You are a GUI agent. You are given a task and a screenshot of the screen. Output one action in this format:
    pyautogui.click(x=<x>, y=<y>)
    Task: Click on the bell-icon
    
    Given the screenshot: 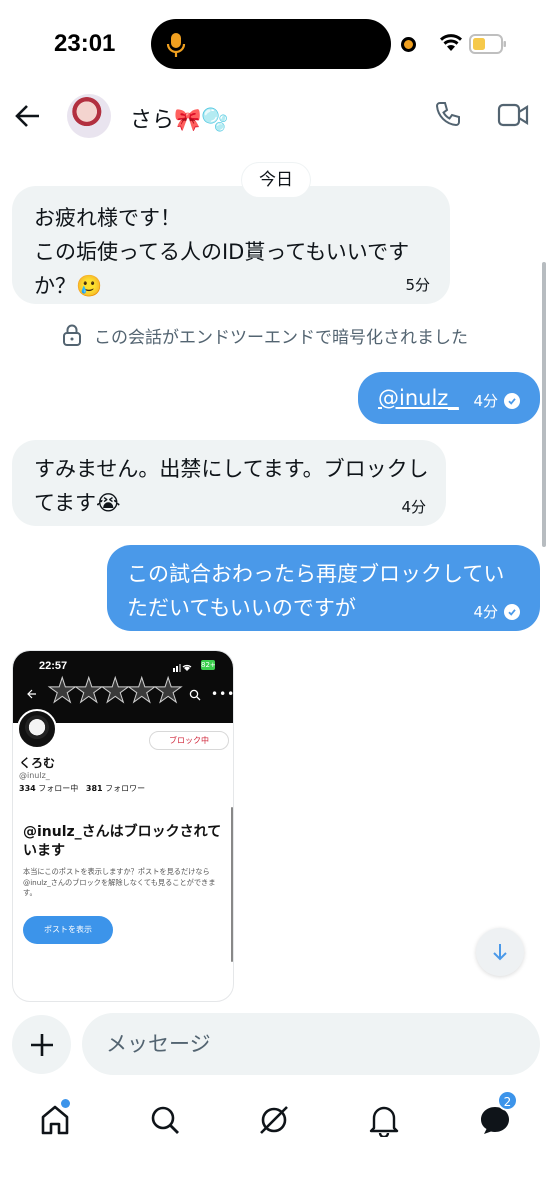 What is the action you would take?
    pyautogui.click(x=384, y=1121)
    